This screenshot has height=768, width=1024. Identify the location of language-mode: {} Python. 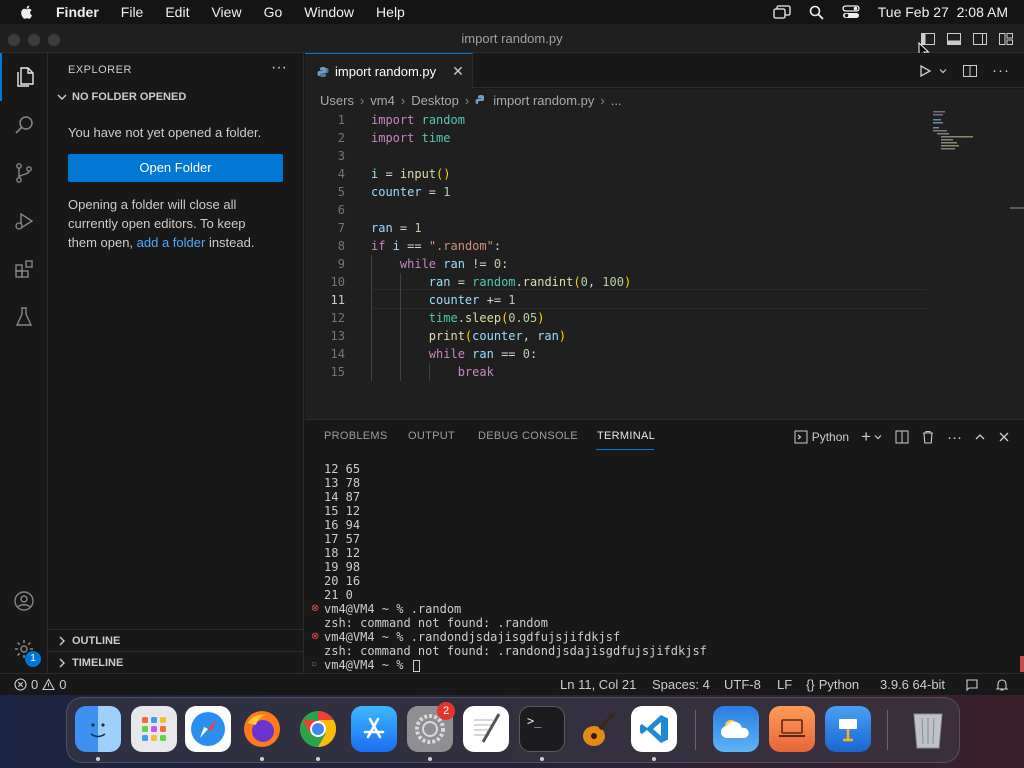
(832, 684).